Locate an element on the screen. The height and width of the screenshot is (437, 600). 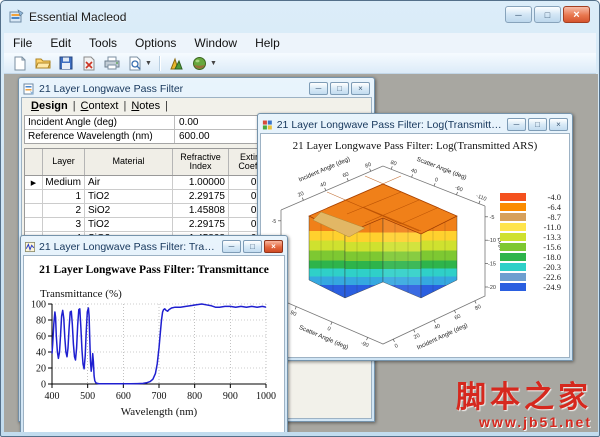
field-label: Incident Angle (deg) is located at coordinates (100, 122).